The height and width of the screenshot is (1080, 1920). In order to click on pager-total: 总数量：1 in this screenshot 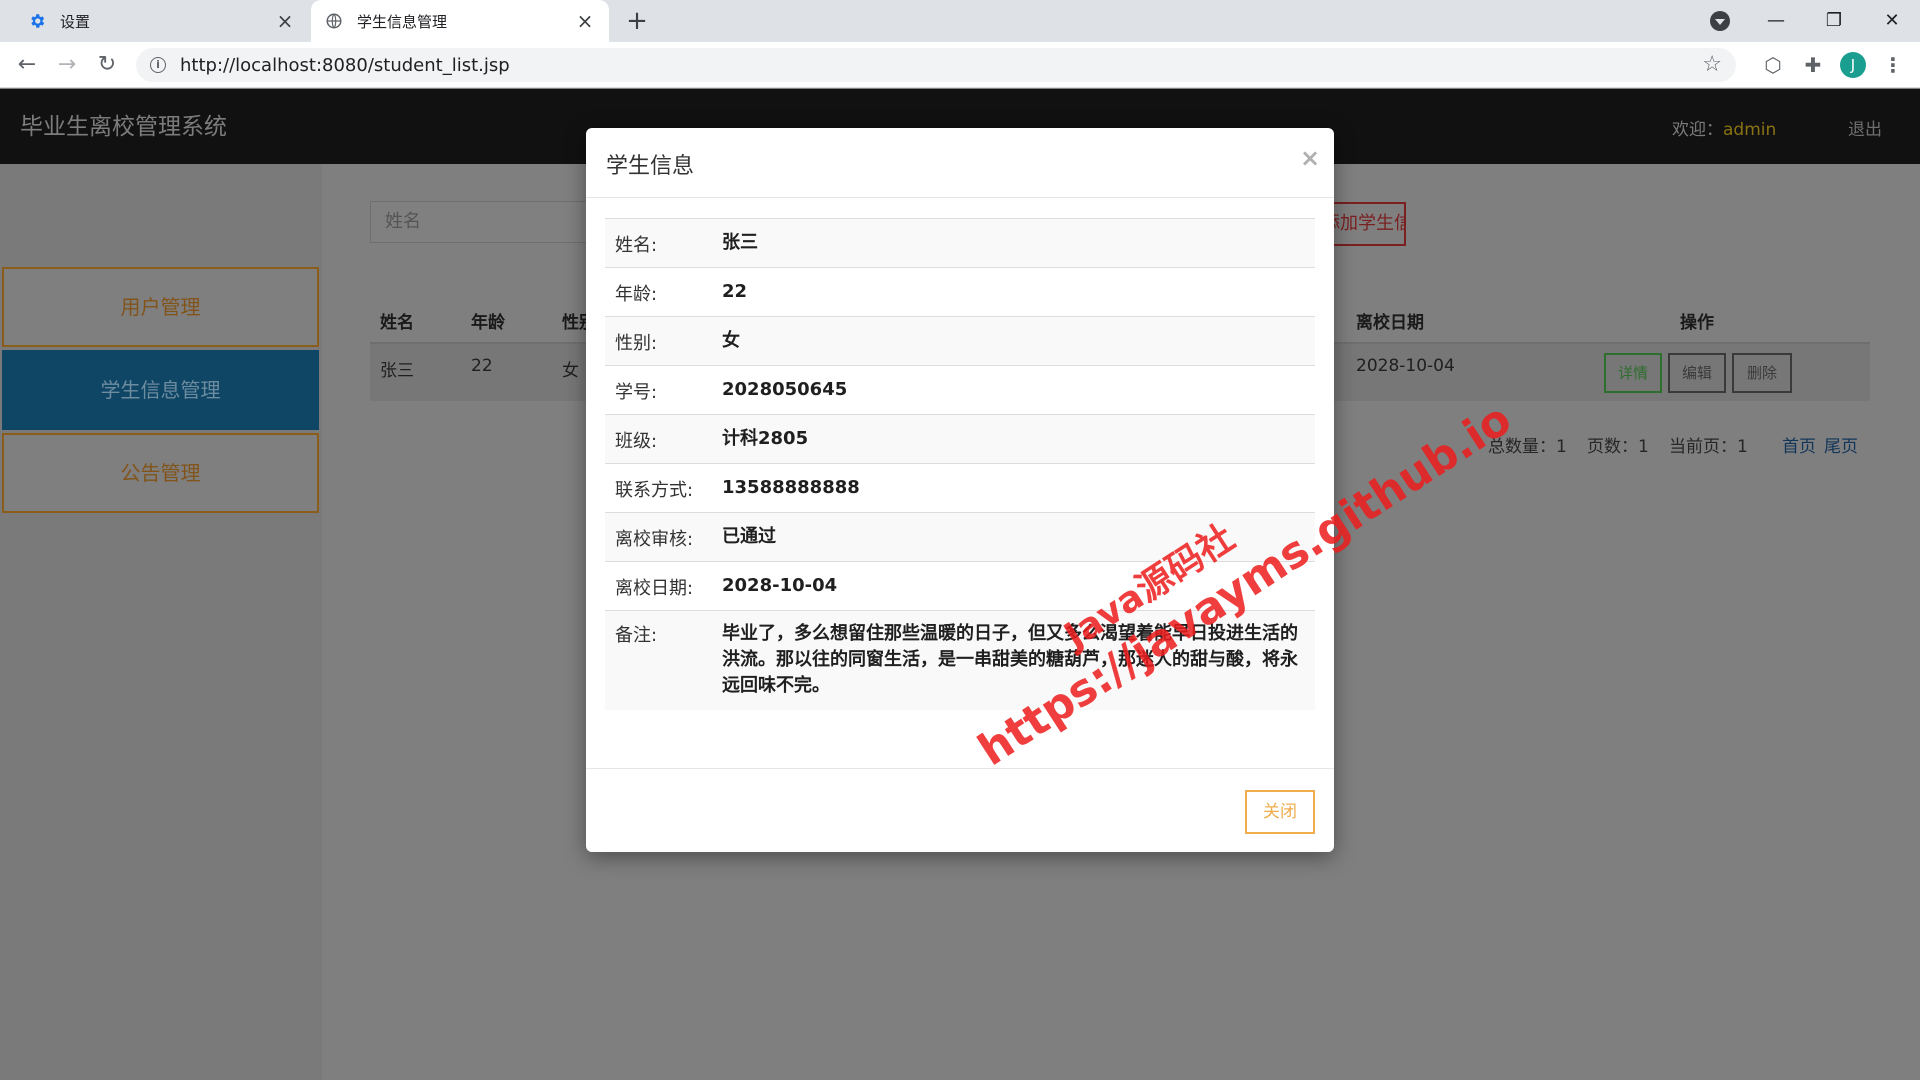, I will do `click(1527, 444)`.